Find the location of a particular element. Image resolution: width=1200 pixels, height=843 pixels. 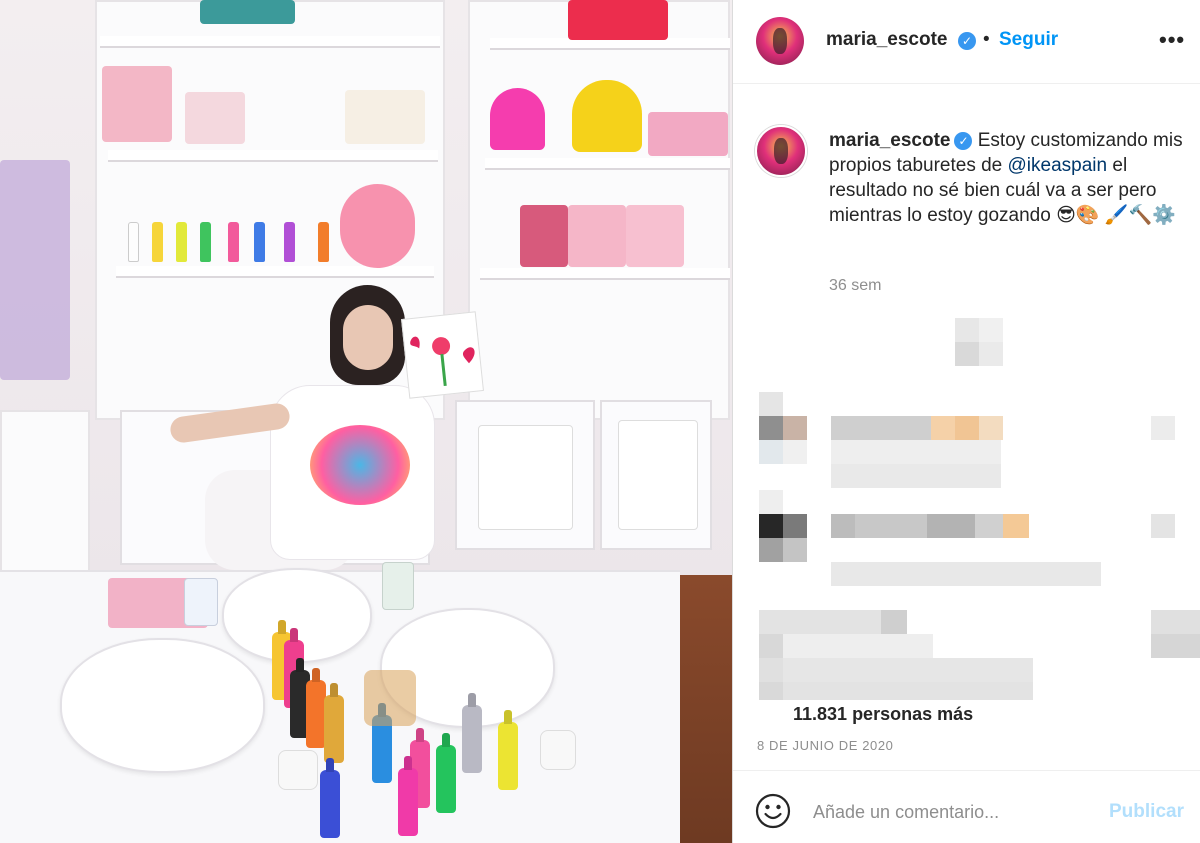

caption-mention: @ikeaspain is located at coordinates (1058, 165).